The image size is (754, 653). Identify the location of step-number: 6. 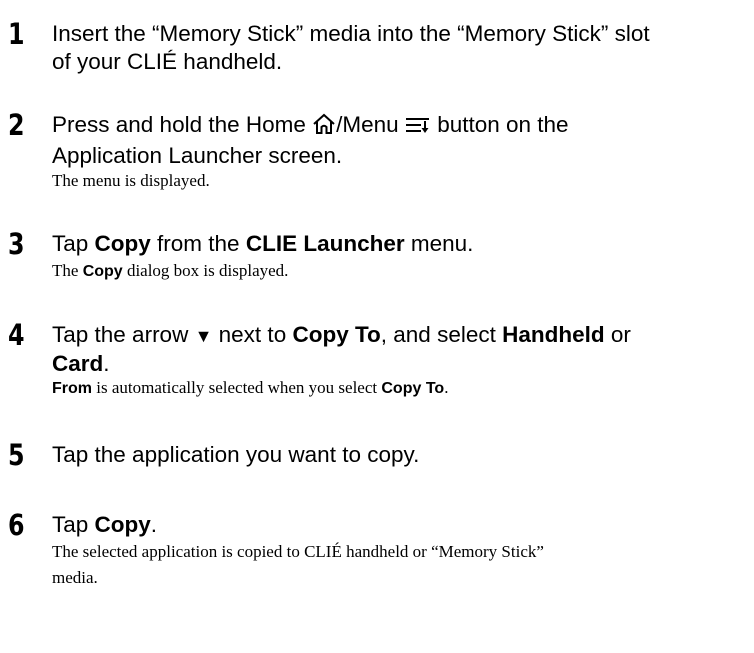
(16, 525).